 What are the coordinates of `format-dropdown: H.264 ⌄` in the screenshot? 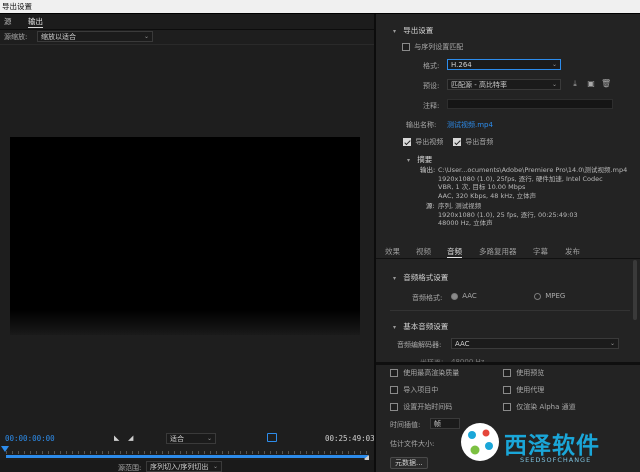 It's located at (504, 64).